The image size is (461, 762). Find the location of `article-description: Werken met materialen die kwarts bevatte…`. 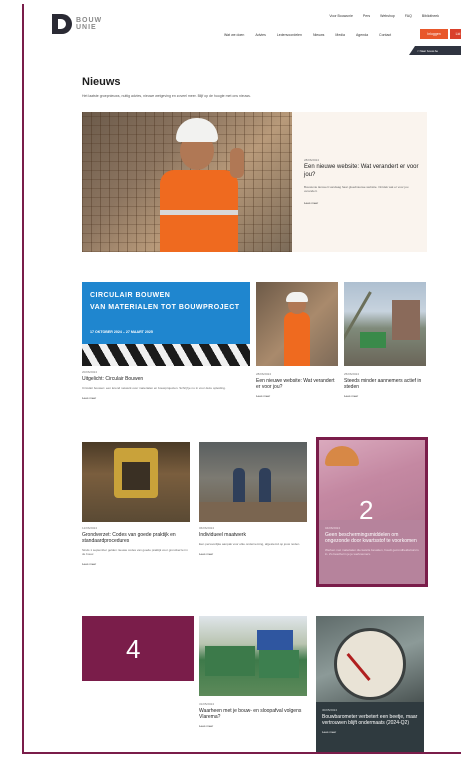

article-description: Werken met materialen die kwarts bevatte… is located at coordinates (372, 552).